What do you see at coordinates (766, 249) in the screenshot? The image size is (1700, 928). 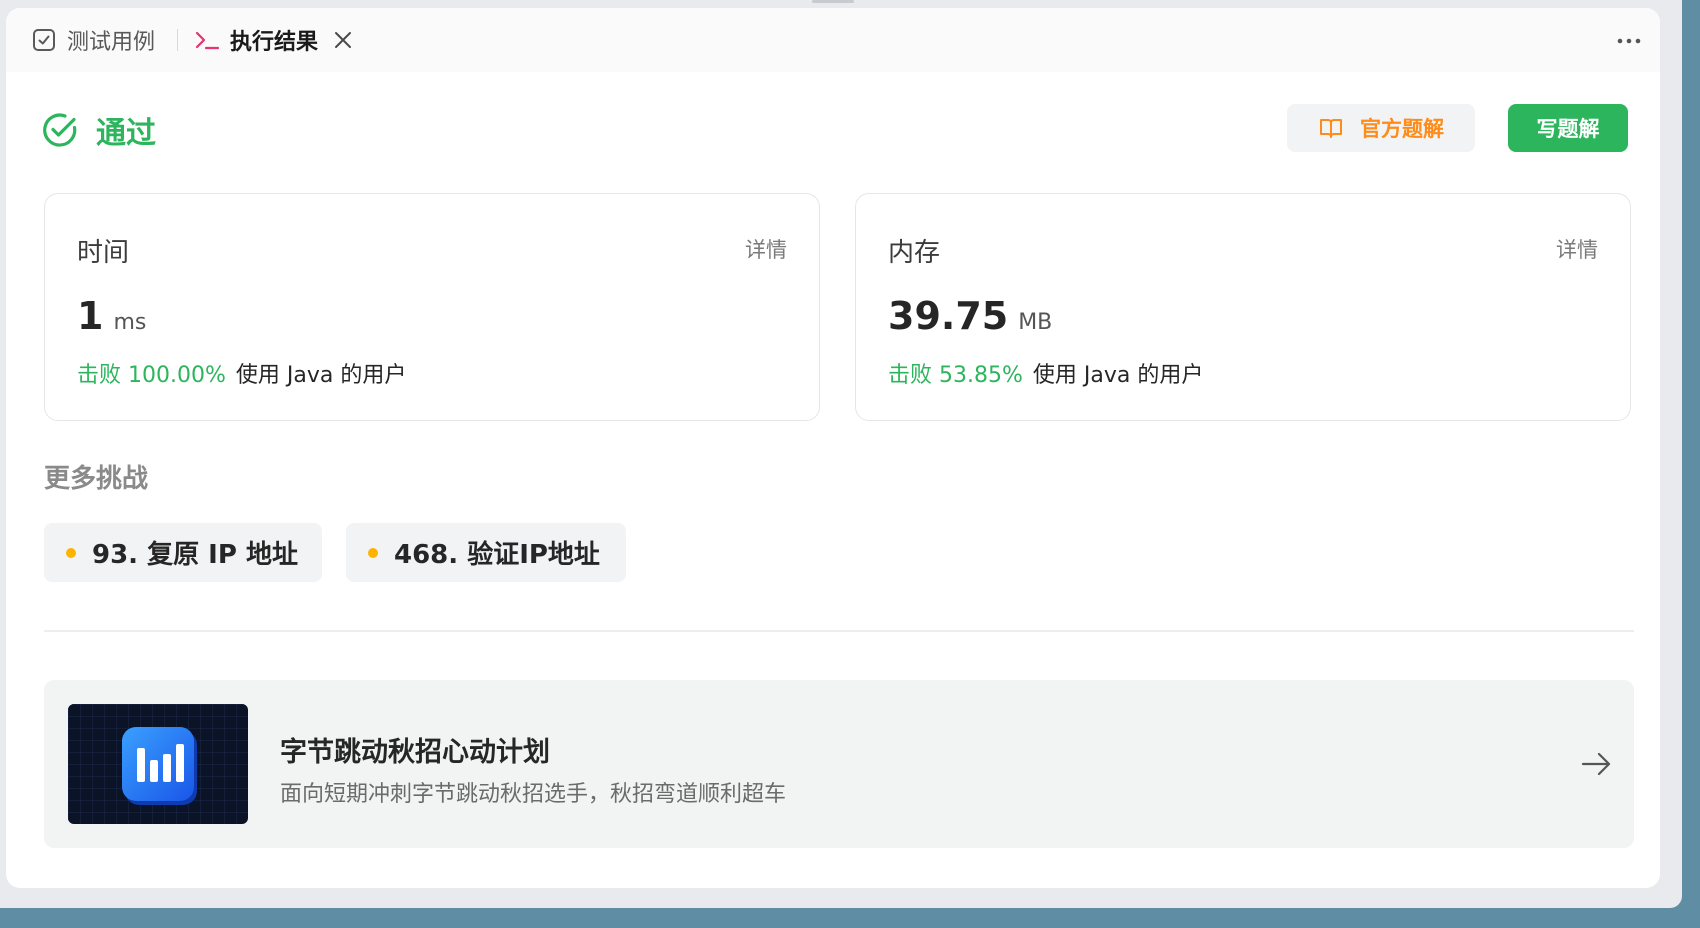 I see `time-detail-link: 详情` at bounding box center [766, 249].